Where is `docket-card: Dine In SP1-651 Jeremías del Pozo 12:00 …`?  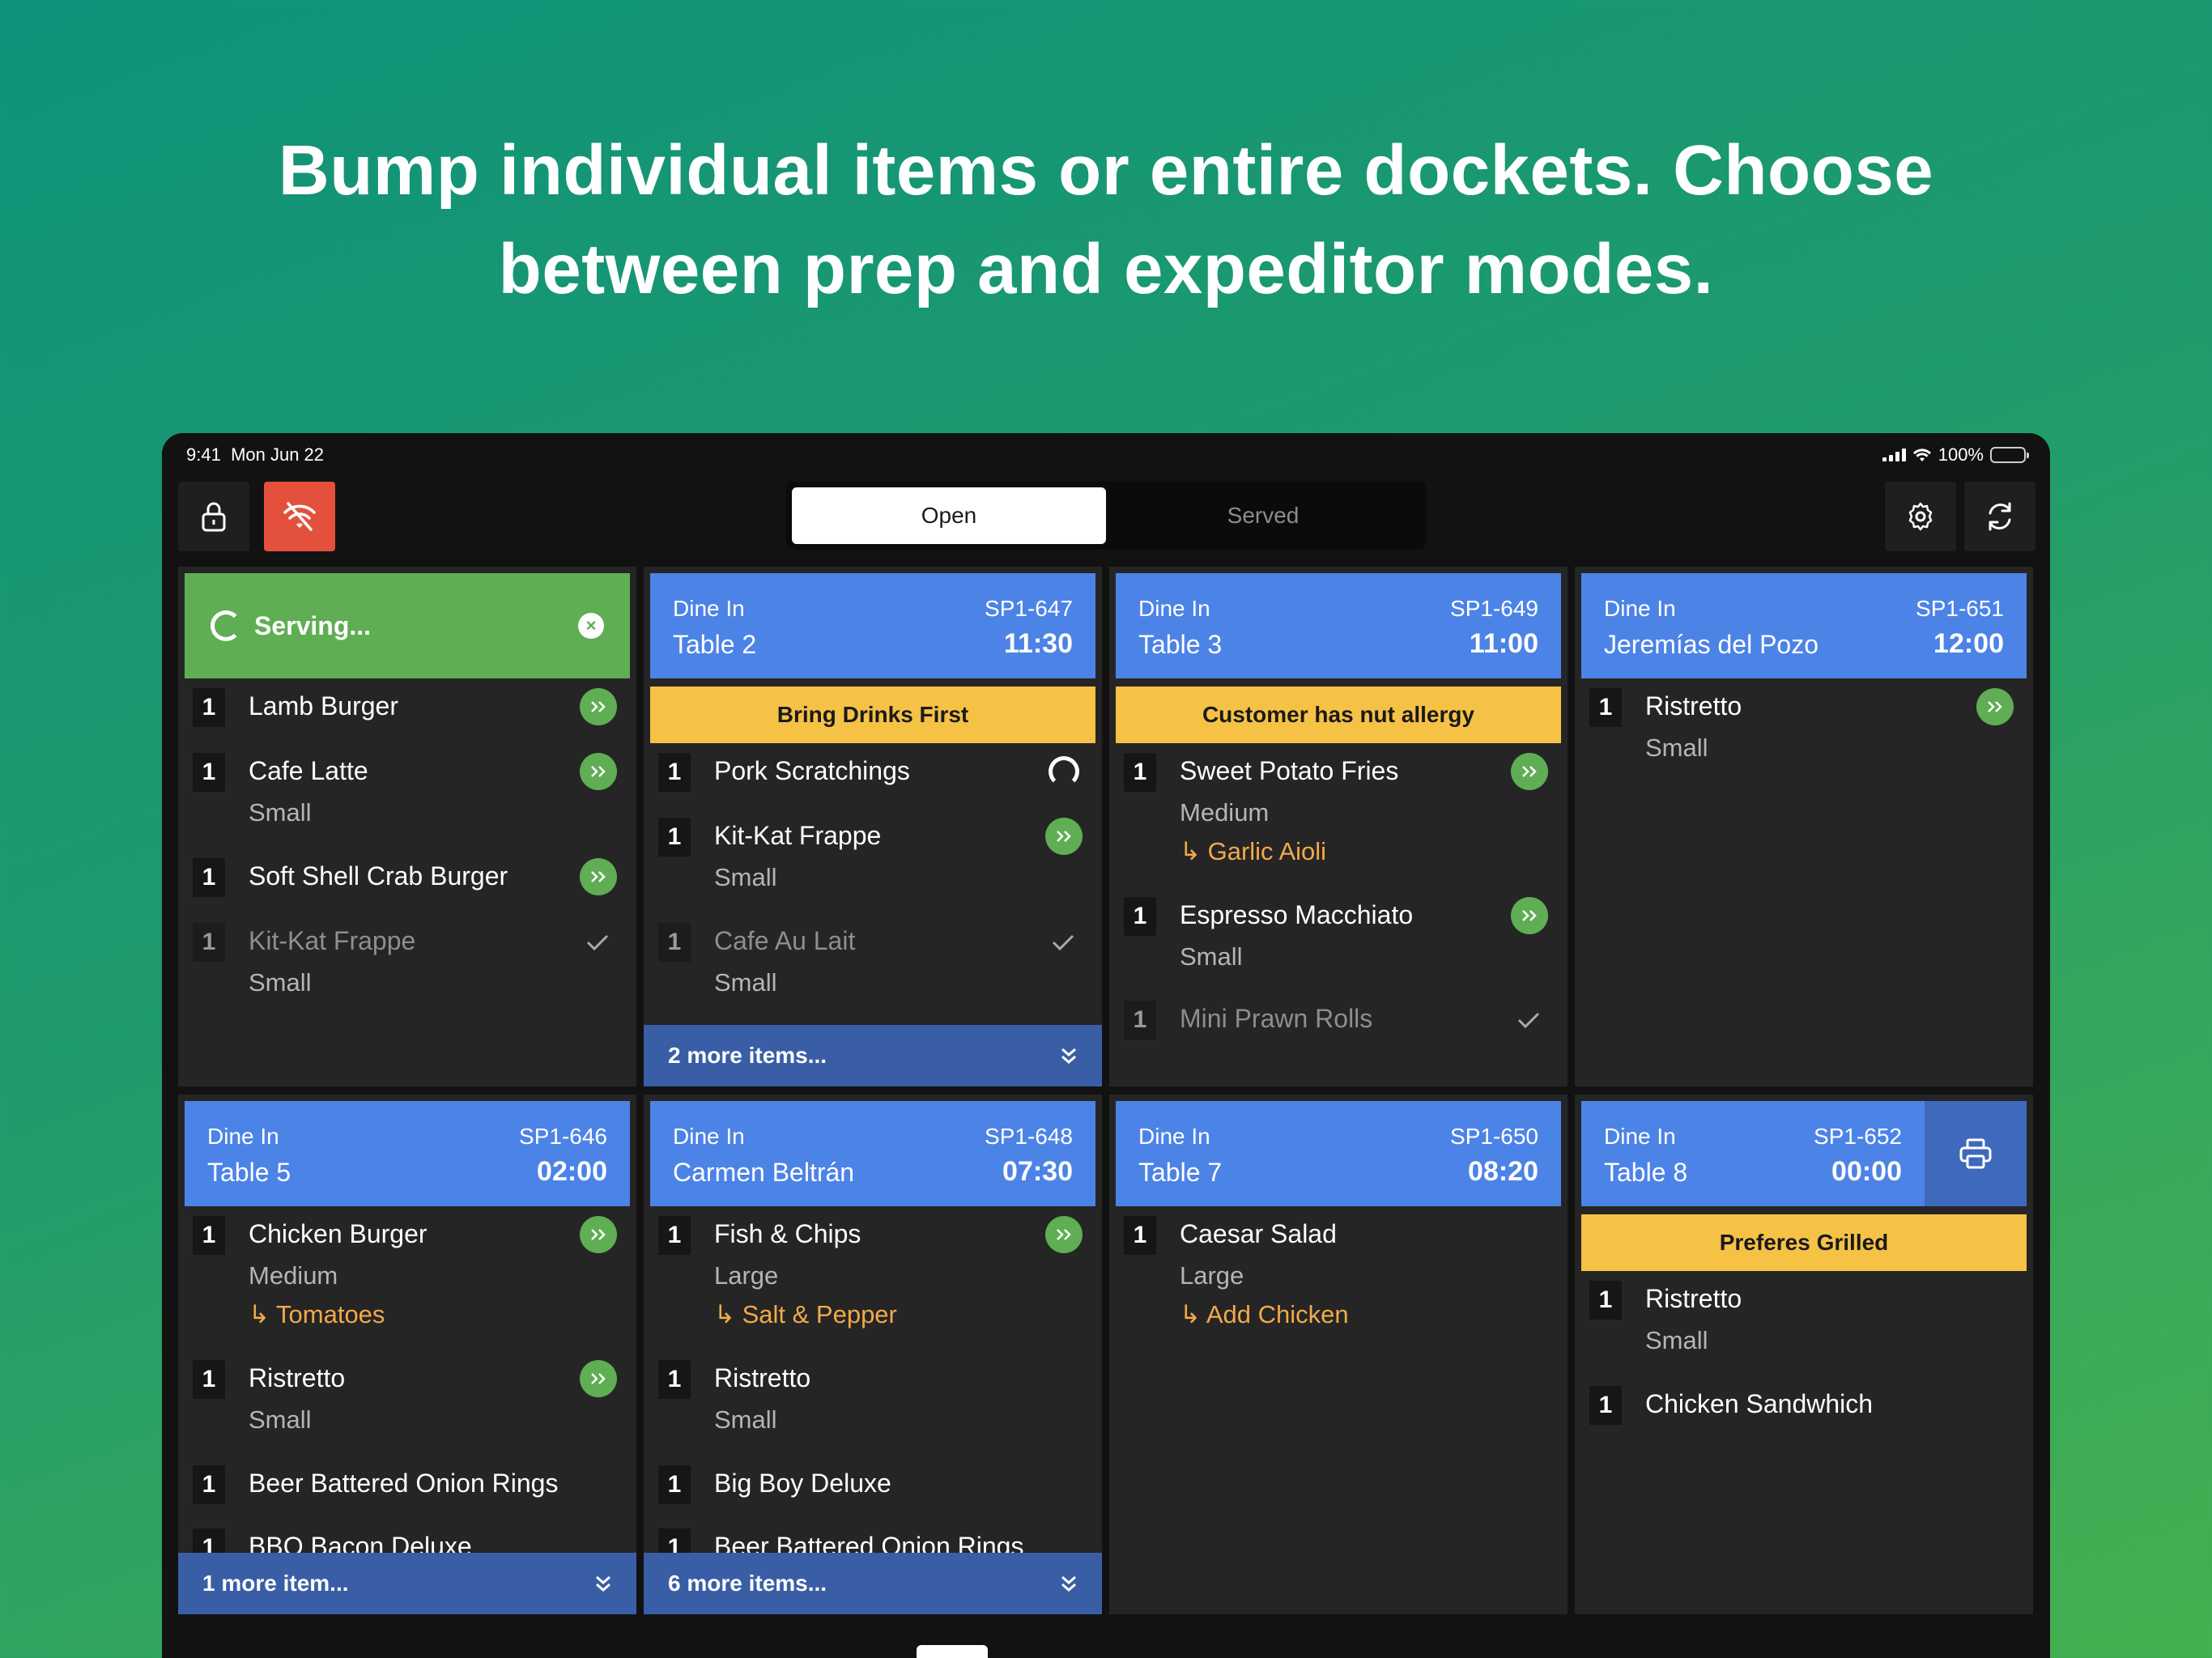 docket-card: Dine In SP1-651 Jeremías del Pozo 12:00 … is located at coordinates (1804, 826).